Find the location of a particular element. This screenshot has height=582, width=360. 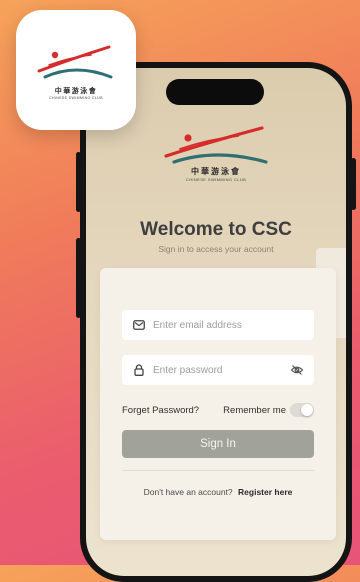

app-icon: 中華游泳會 CHINESE SWIMMING CLUB is located at coordinates (76, 70).